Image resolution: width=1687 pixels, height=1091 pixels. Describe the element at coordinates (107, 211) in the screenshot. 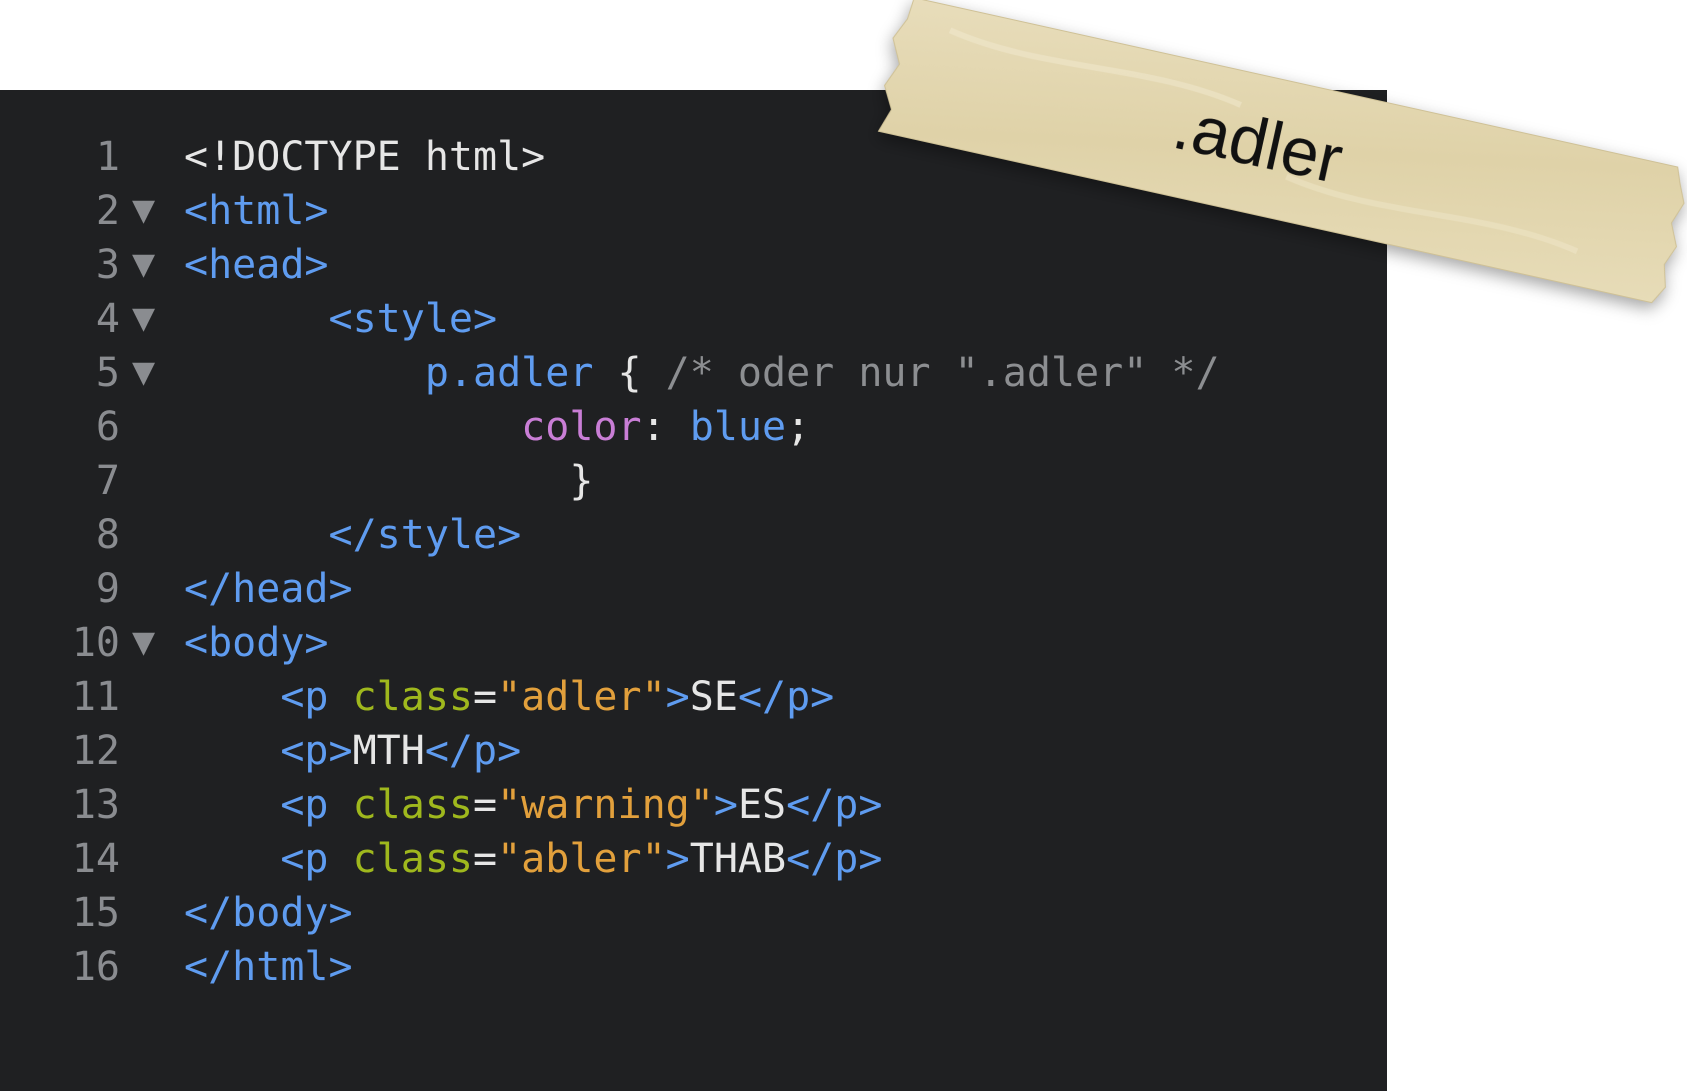

I see `line-number: 2` at that location.